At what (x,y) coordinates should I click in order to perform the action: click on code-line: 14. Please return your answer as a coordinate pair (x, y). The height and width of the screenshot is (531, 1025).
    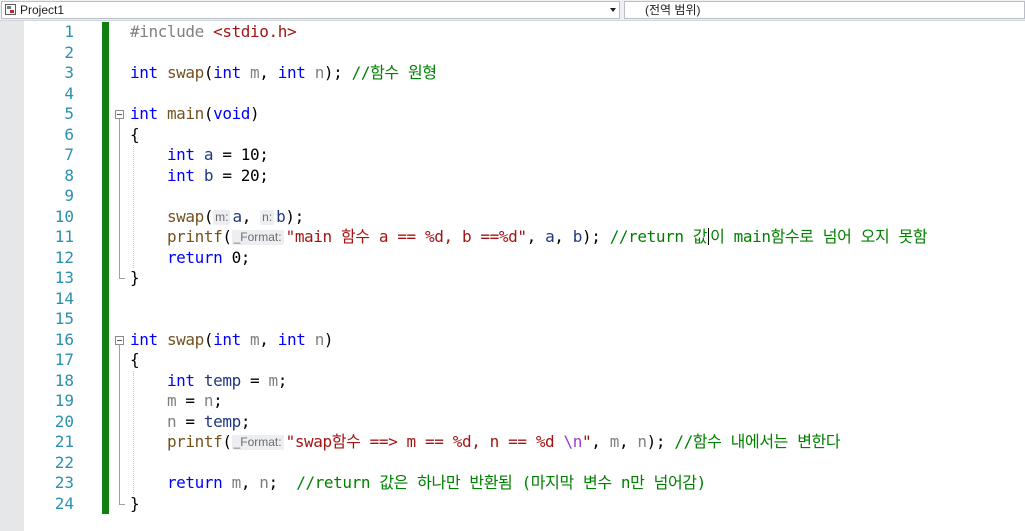
    Looking at the image, I should click on (512, 299).